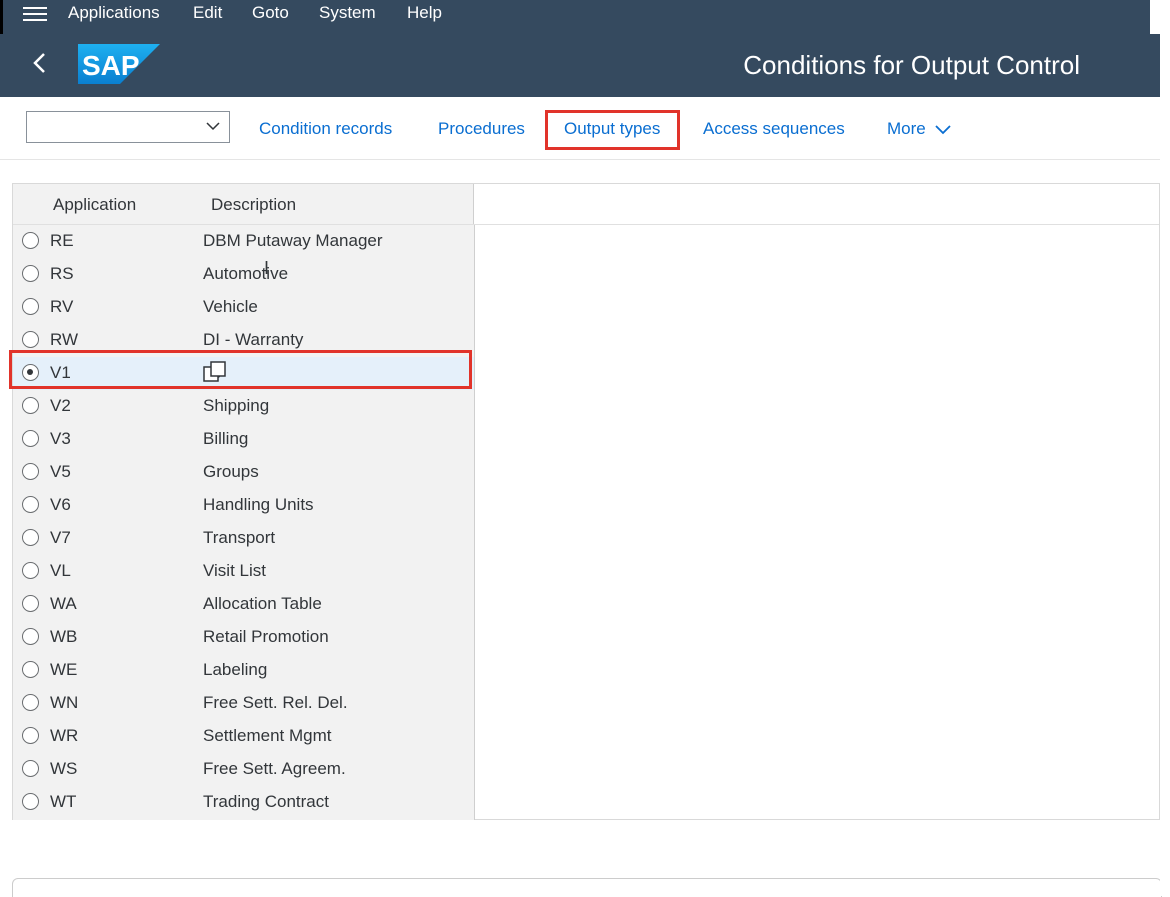  Describe the element at coordinates (64, 339) in the screenshot. I see `application-code: RW` at that location.